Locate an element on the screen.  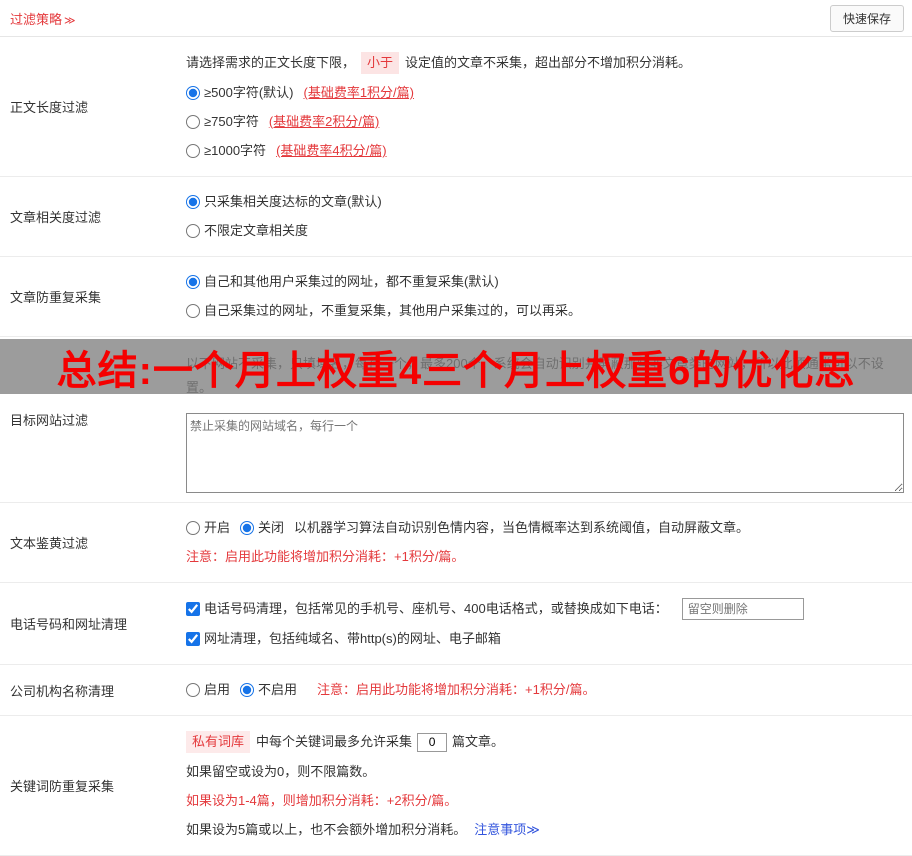
length-1000-fee-note: (基础费率4积分/篇) is located at coordinates (331, 150).